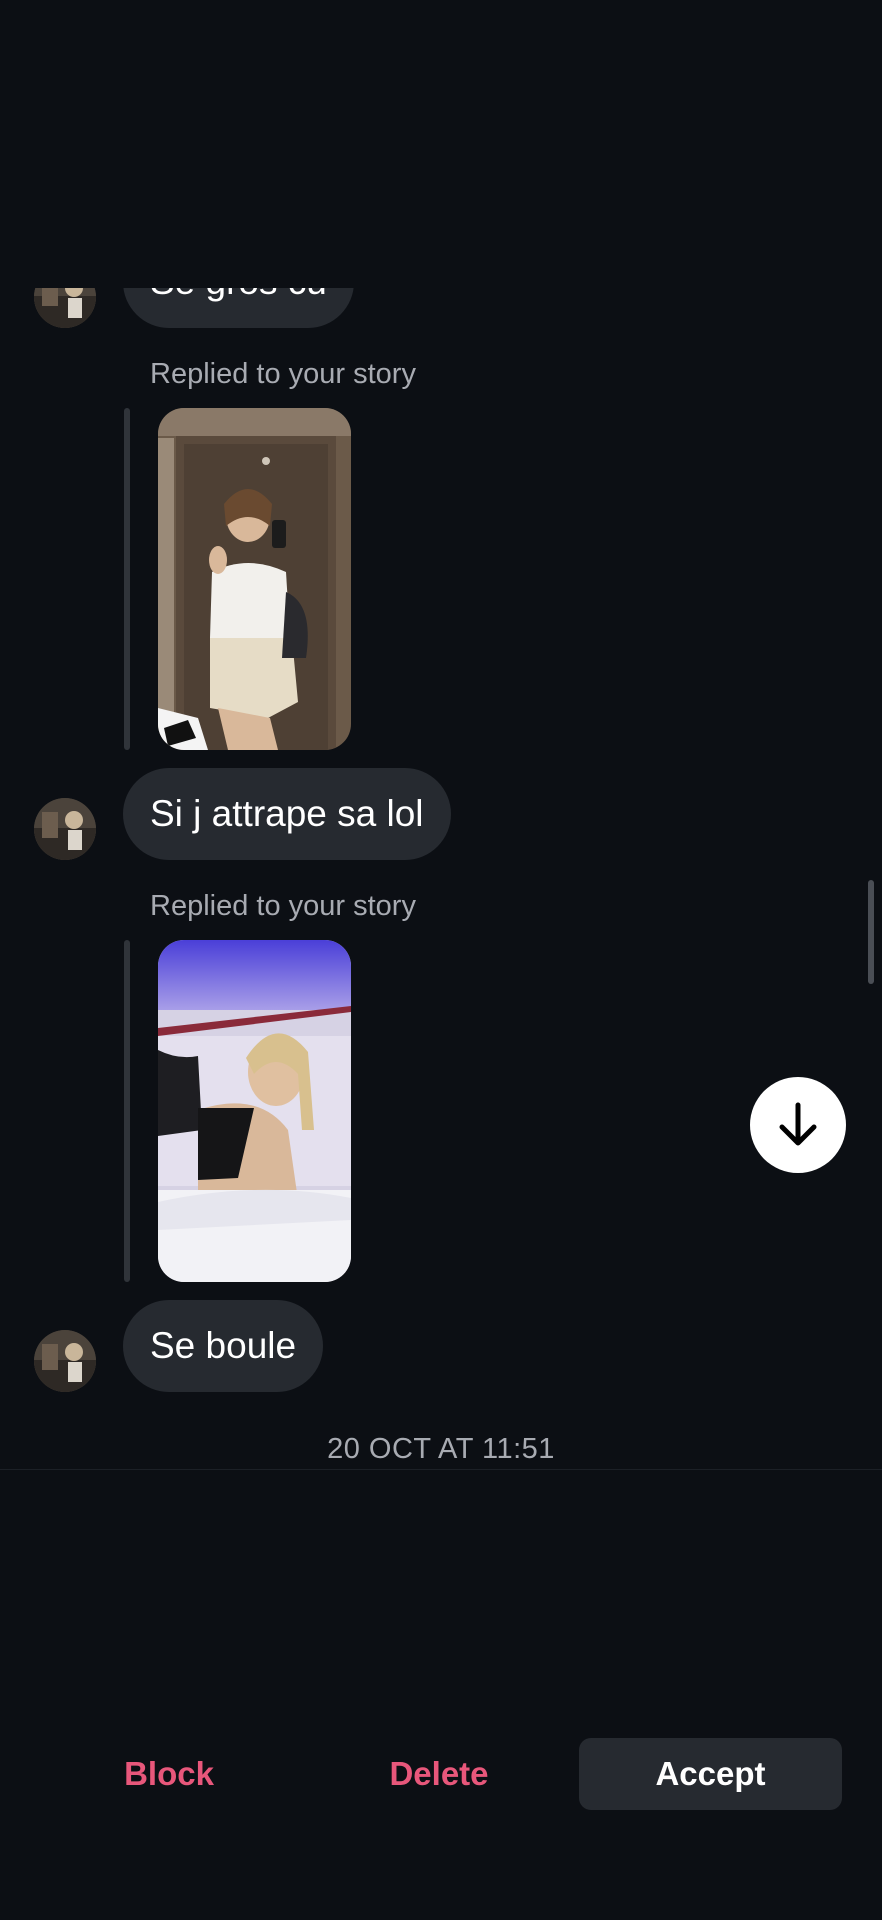  What do you see at coordinates (169, 1774) in the screenshot?
I see `block-button: Block` at bounding box center [169, 1774].